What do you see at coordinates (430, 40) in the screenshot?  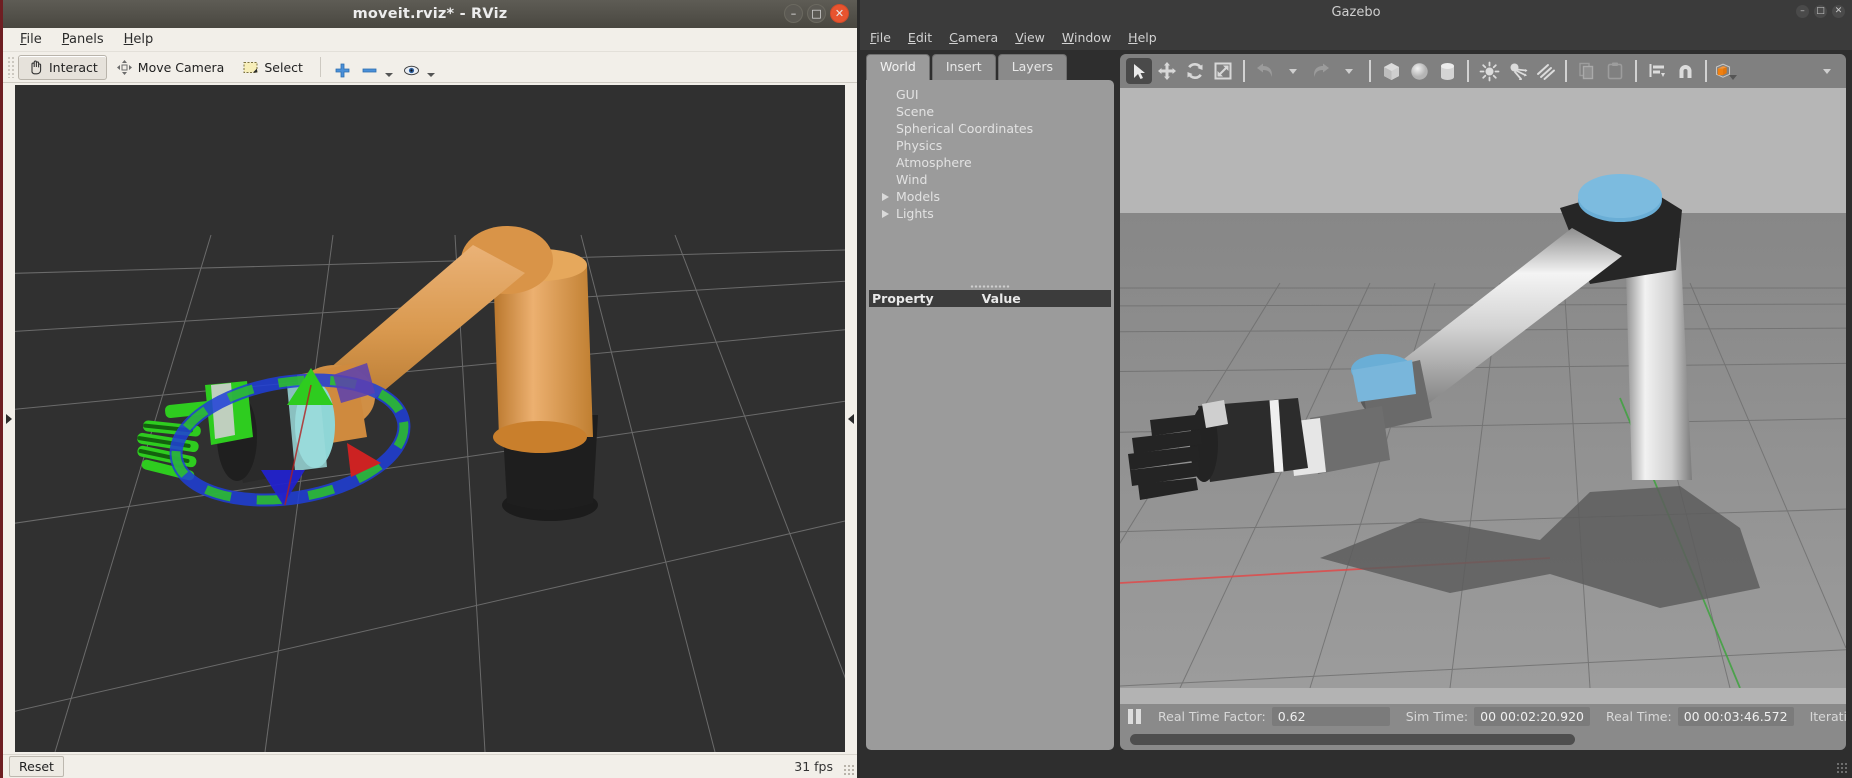 I see `rviz-menubar: File Panels Help` at bounding box center [430, 40].